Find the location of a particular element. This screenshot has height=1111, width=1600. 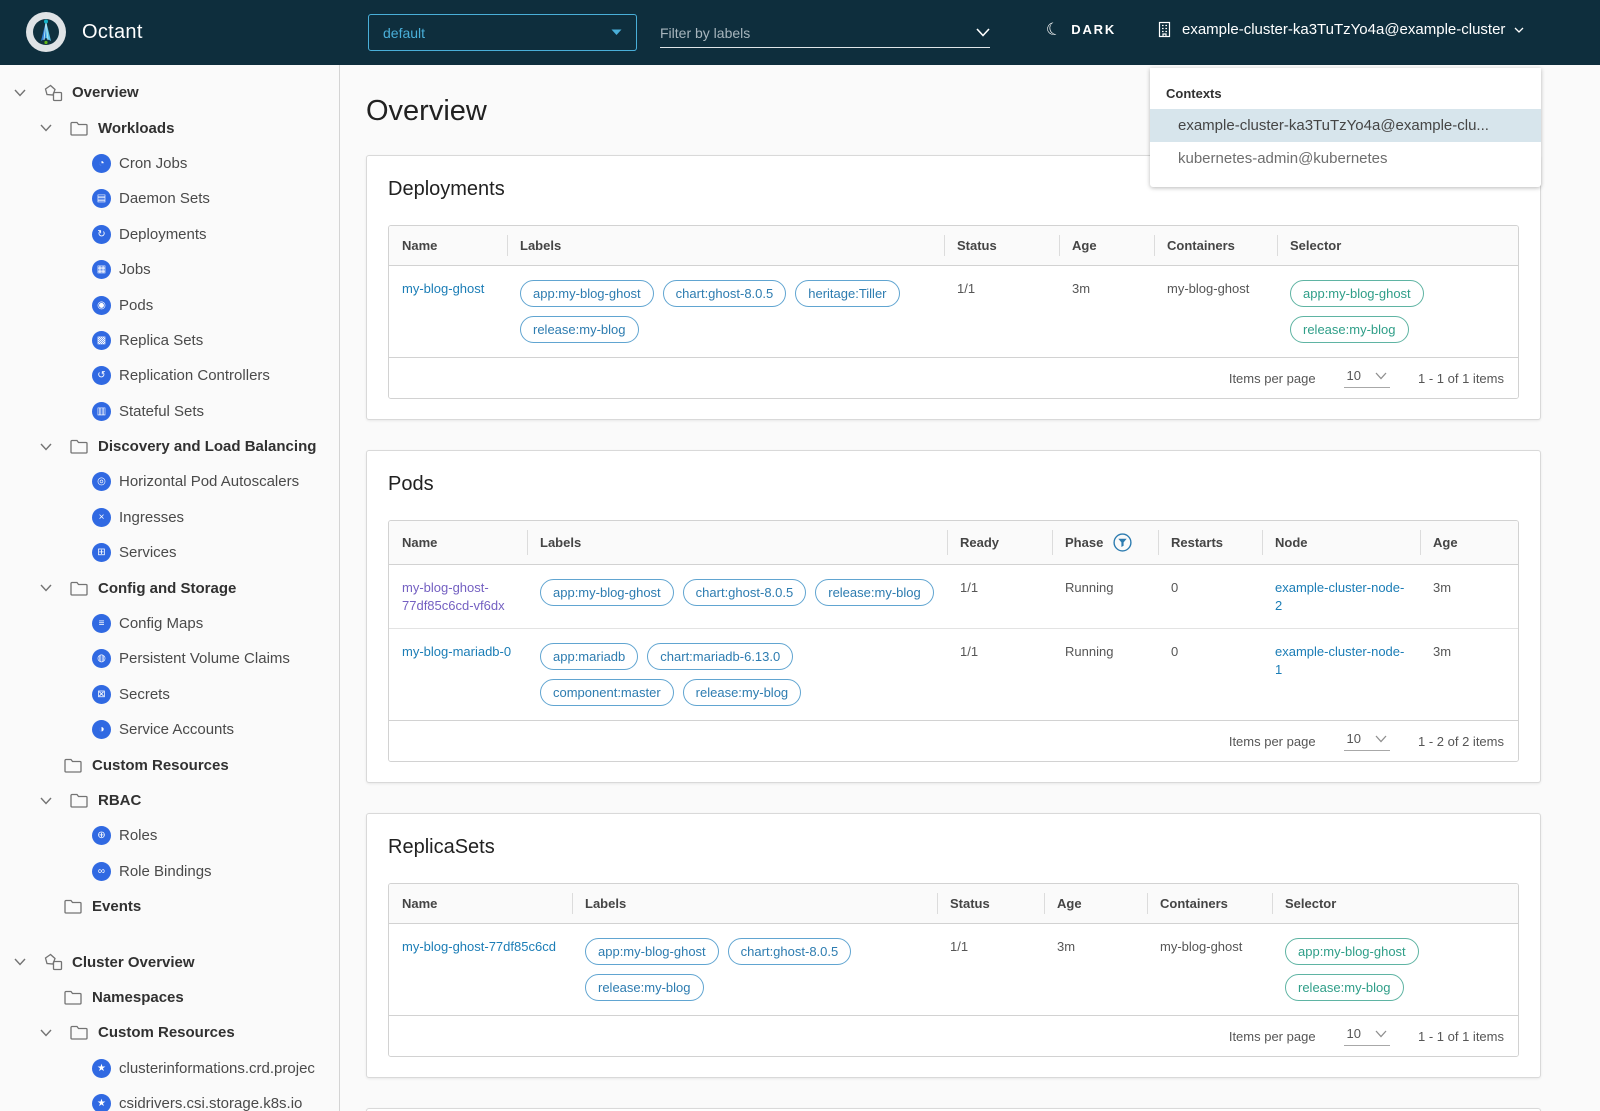

sidebar-item-role-bindings: ∞ Role Bindings is located at coordinates (169, 871).